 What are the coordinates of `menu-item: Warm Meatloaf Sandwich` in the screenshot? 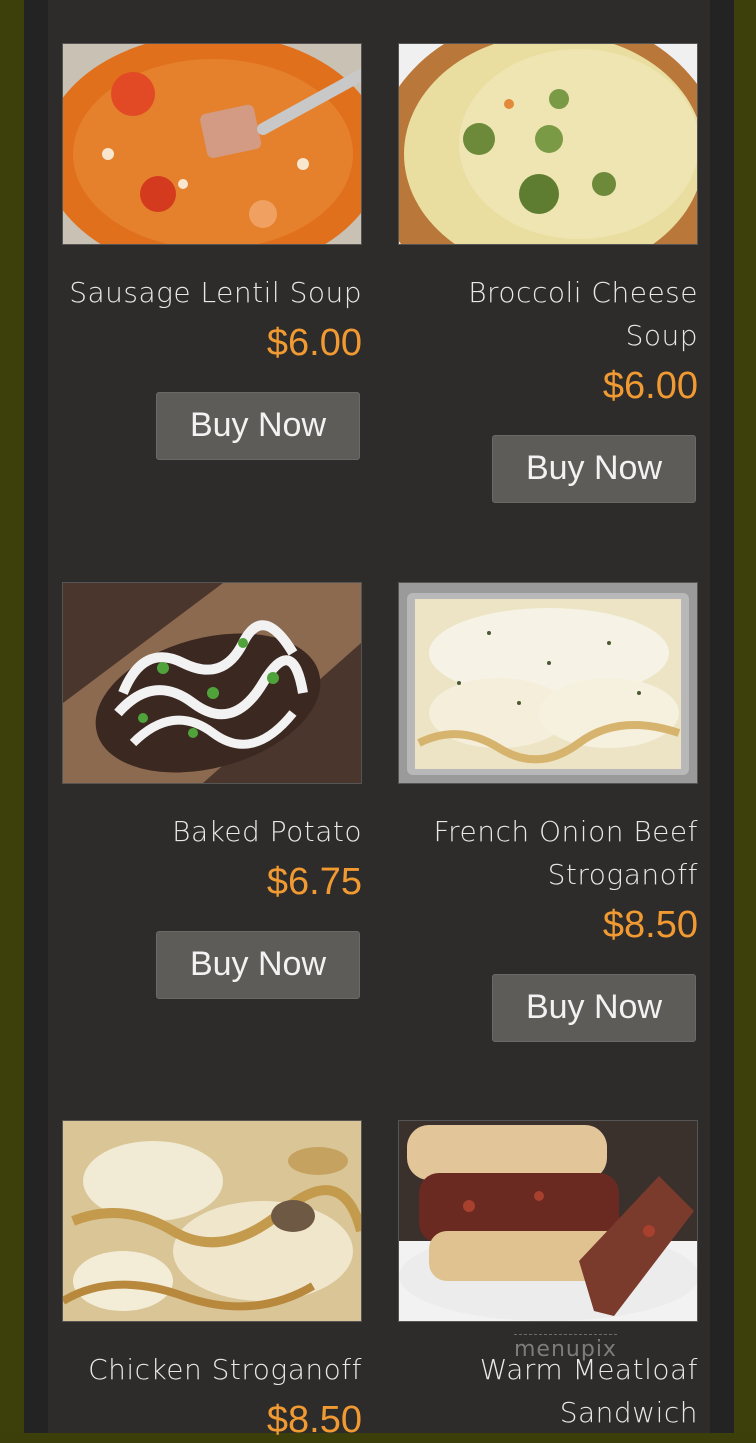 It's located at (548, 1277).